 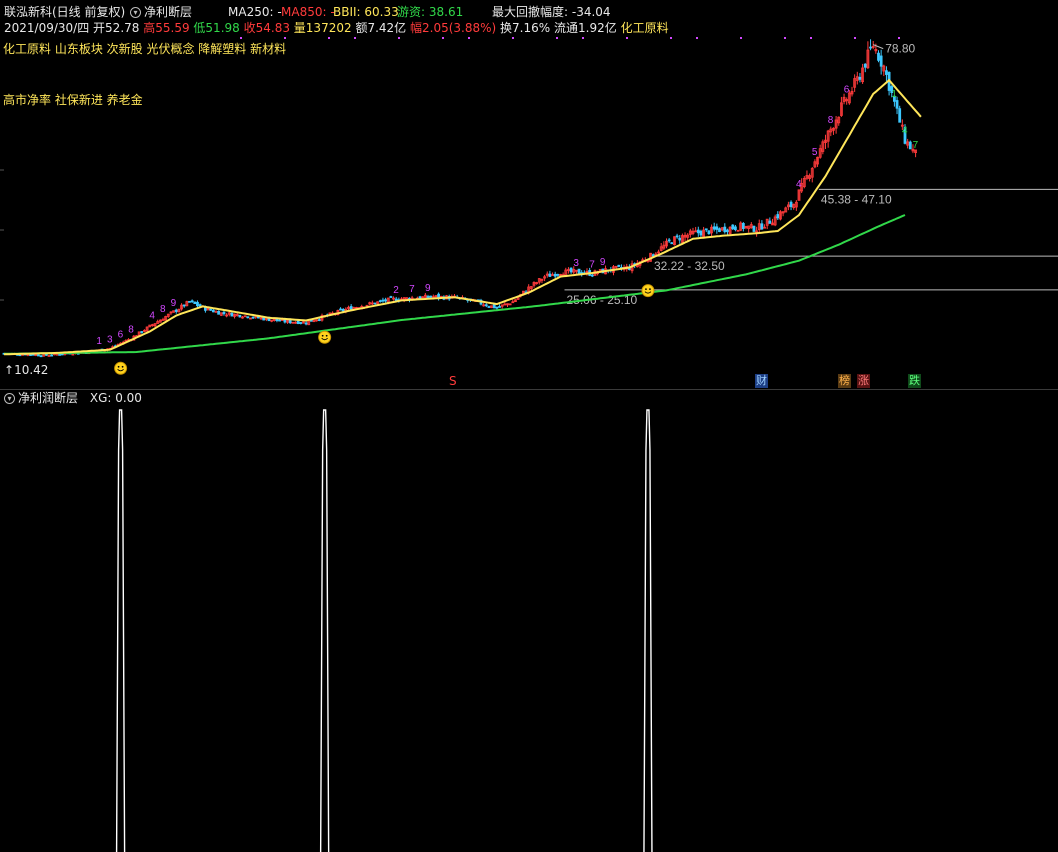 What do you see at coordinates (428, 288) in the screenshot?
I see `magic-digit: 9` at bounding box center [428, 288].